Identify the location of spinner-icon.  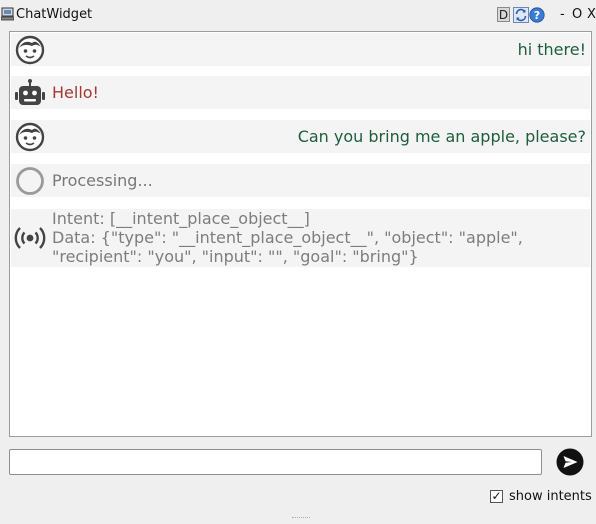
(30, 181).